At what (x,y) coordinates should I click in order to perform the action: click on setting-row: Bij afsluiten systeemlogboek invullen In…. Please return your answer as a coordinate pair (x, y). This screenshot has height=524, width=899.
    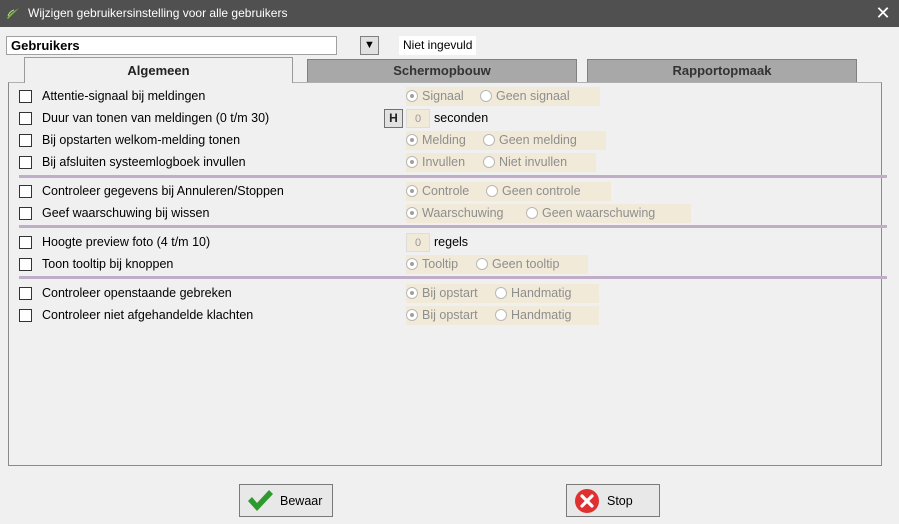
    Looking at the image, I should click on (449, 162).